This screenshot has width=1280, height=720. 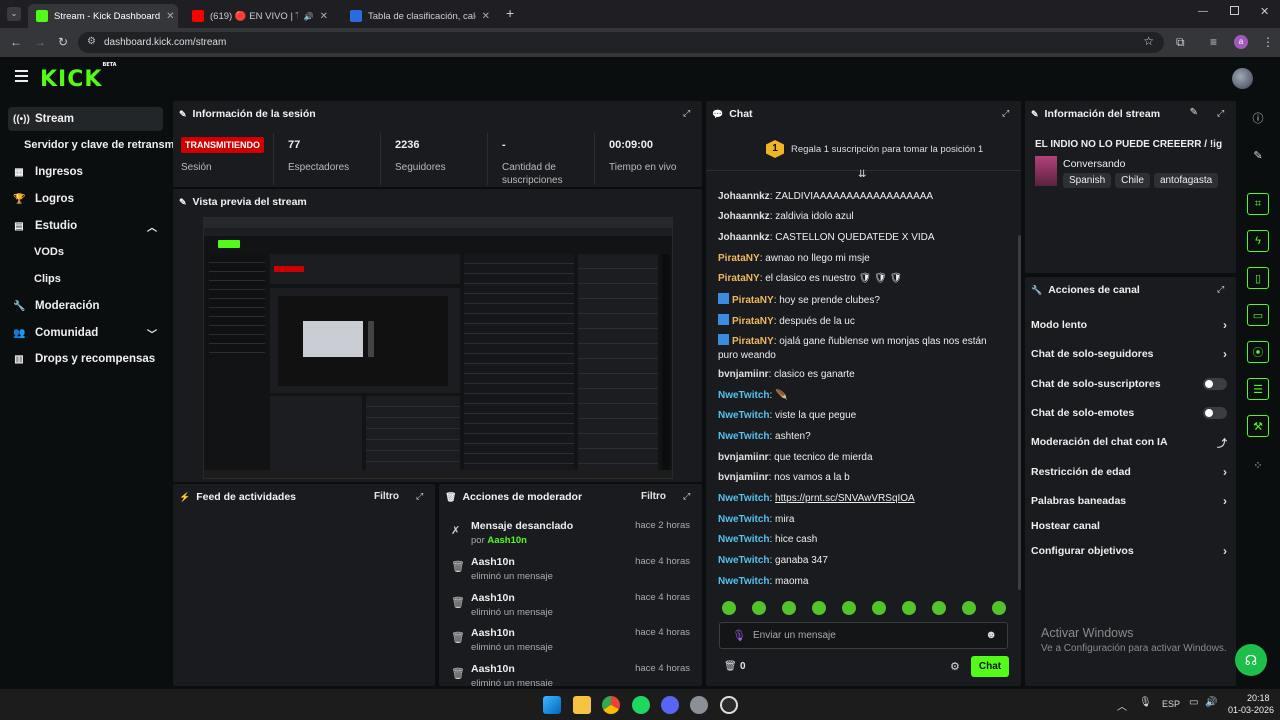 I want to click on clock-time: 20:18, so click(x=1258, y=698).